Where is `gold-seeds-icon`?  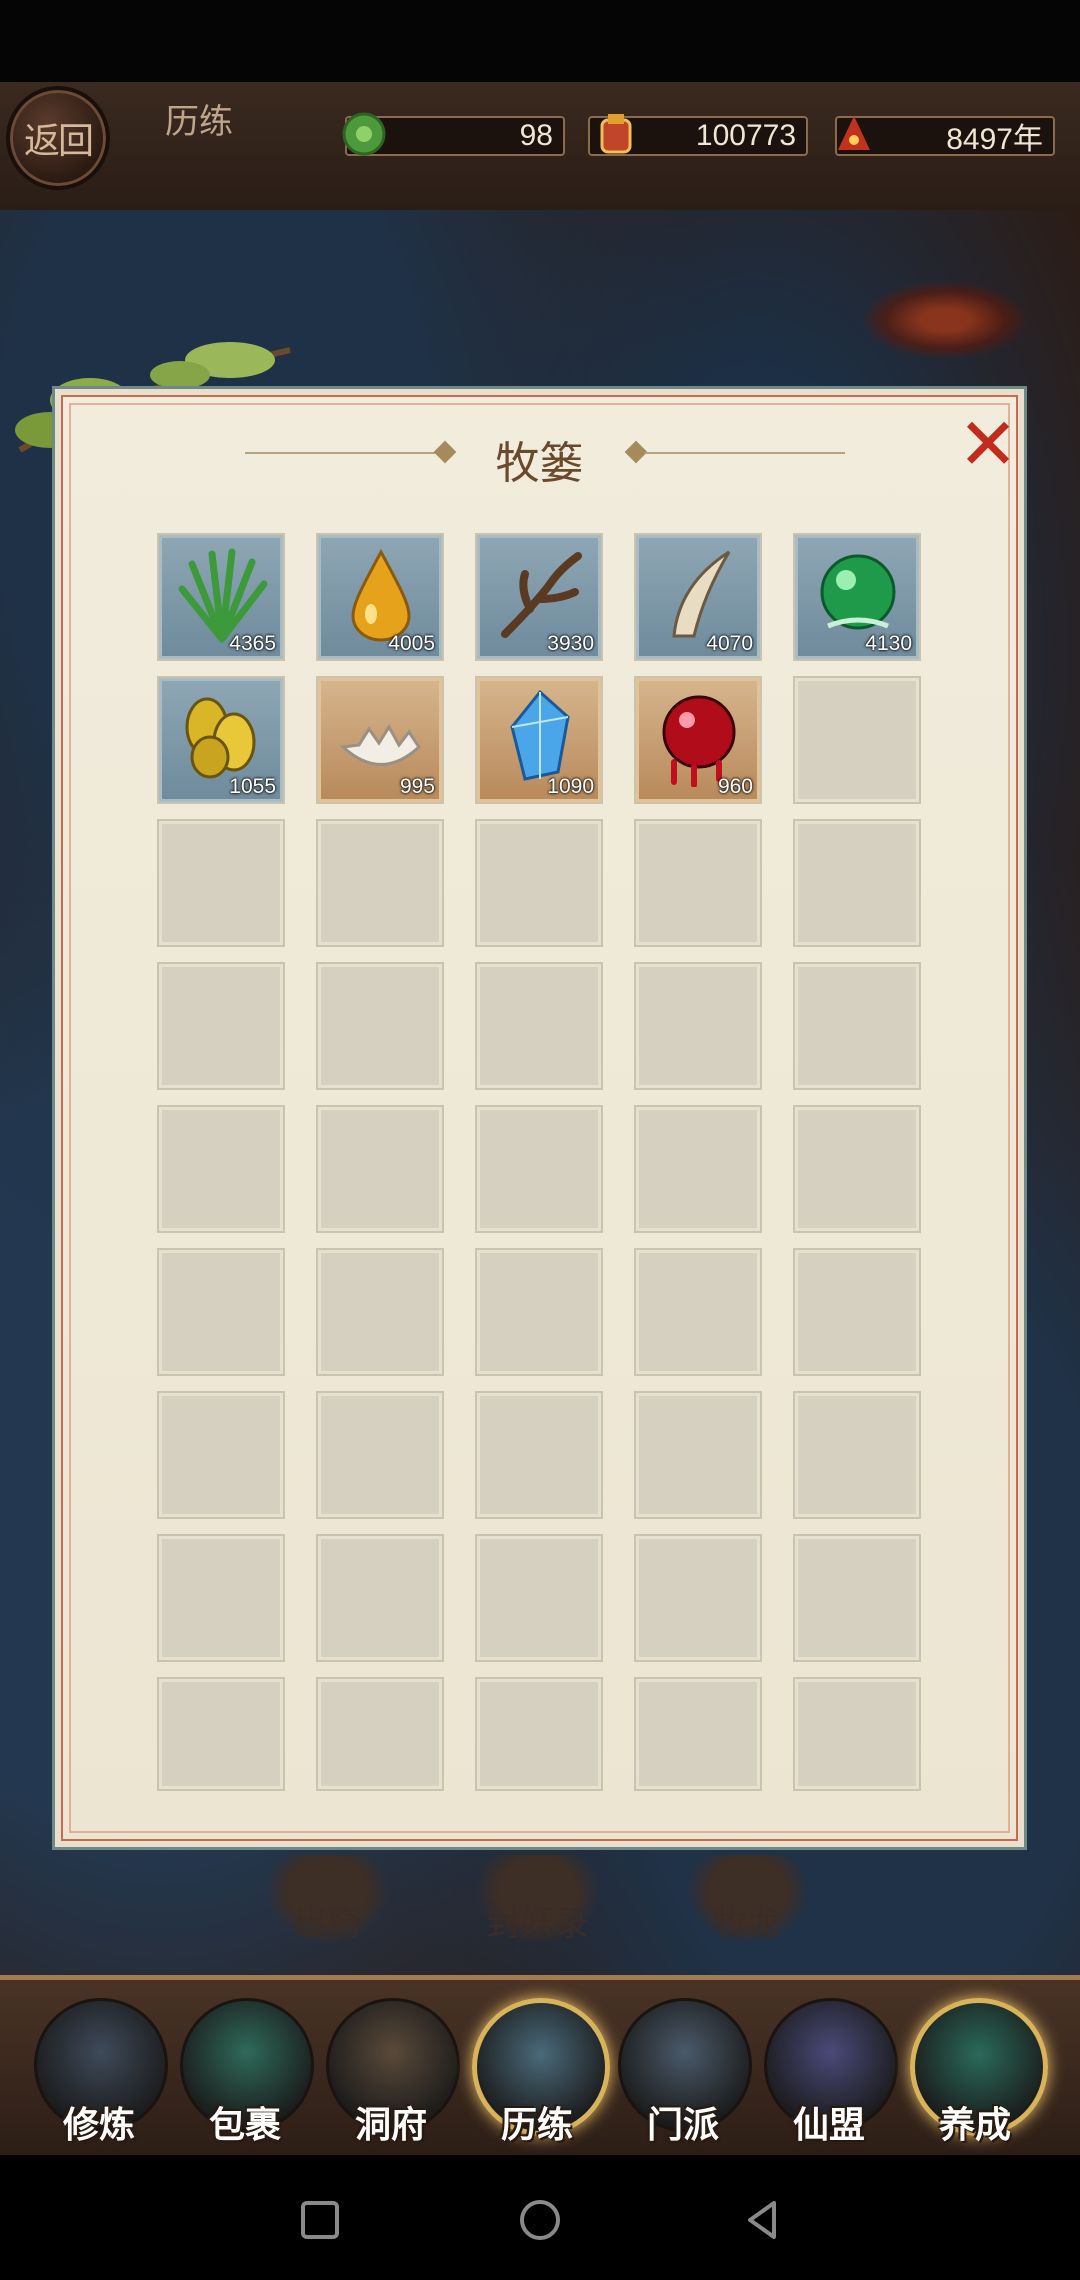 gold-seeds-icon is located at coordinates (220, 738).